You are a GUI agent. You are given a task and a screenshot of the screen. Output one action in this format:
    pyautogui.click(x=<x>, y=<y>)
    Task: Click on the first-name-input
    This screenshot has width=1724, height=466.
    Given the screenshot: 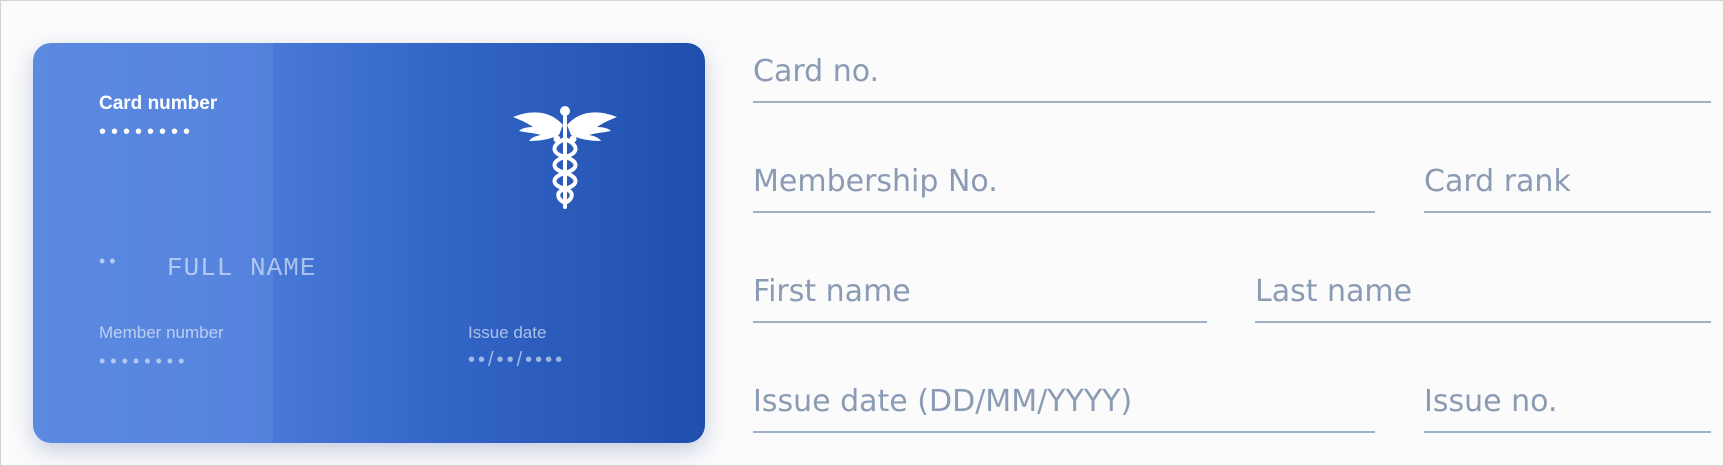 What is the action you would take?
    pyautogui.click(x=980, y=291)
    